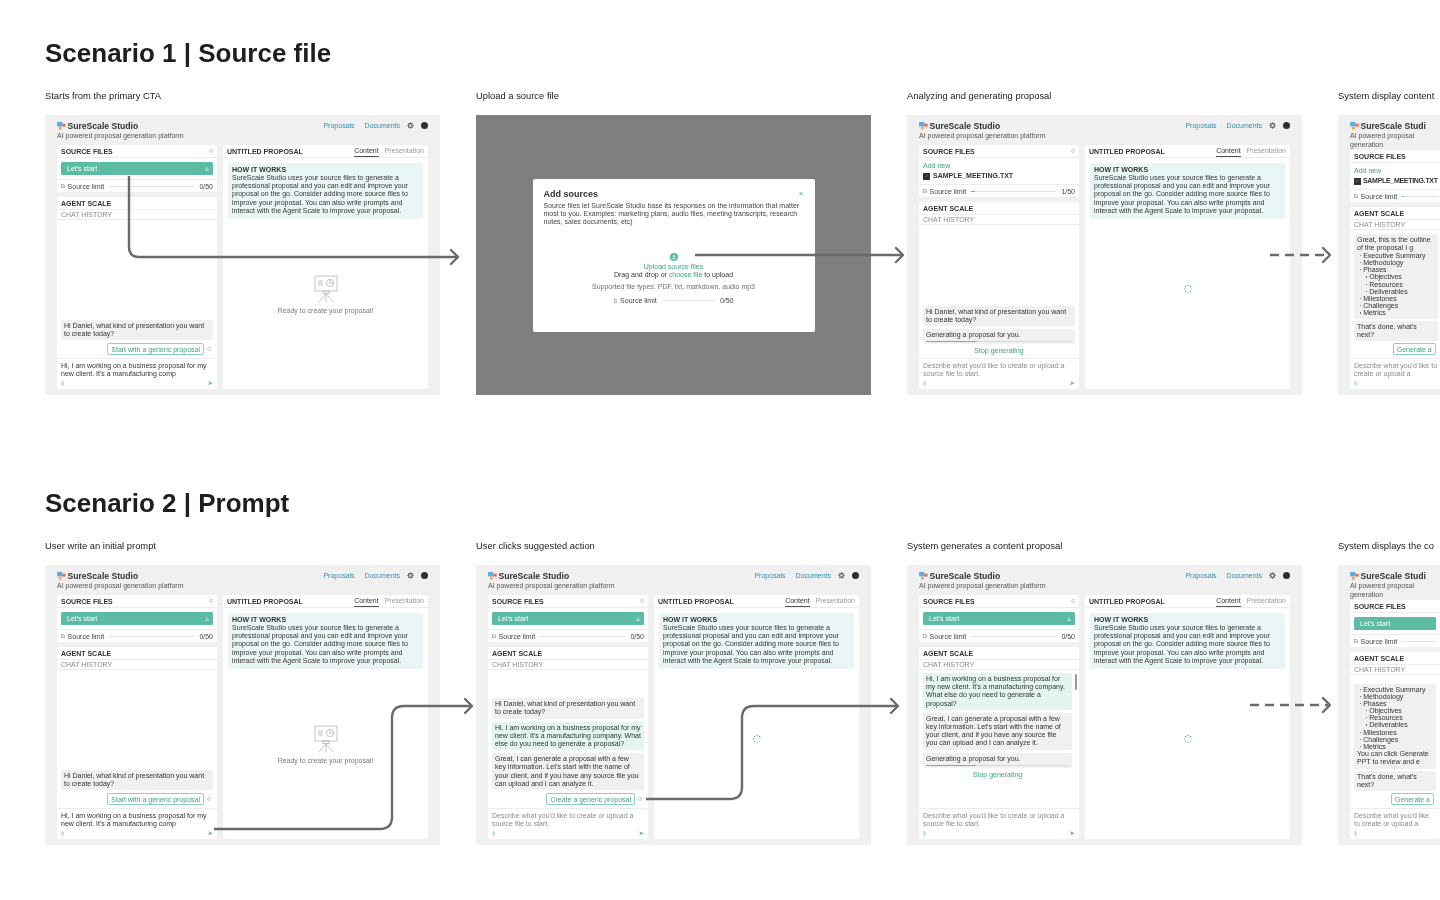 This screenshot has height=900, width=1440. What do you see at coordinates (168, 503) in the screenshot?
I see `scenario-heading: Scenario 2 | Prompt` at bounding box center [168, 503].